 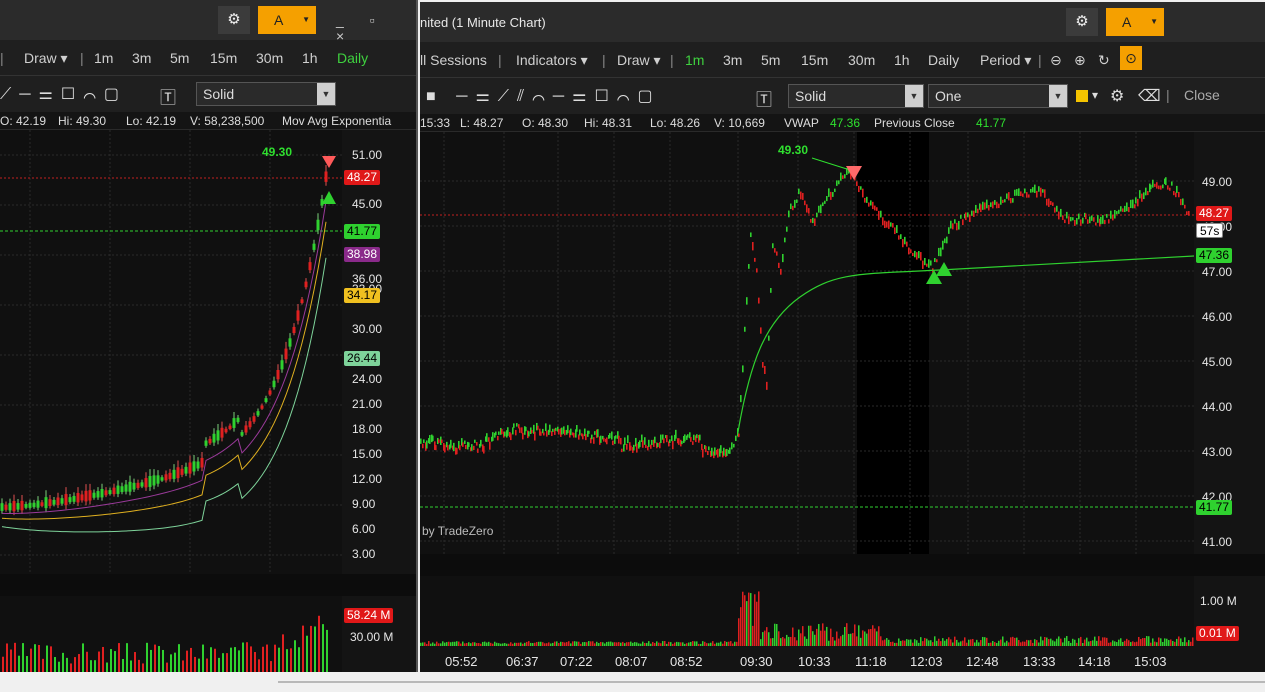 I want to click on horizontal-scrollbar, so click(x=771, y=682).